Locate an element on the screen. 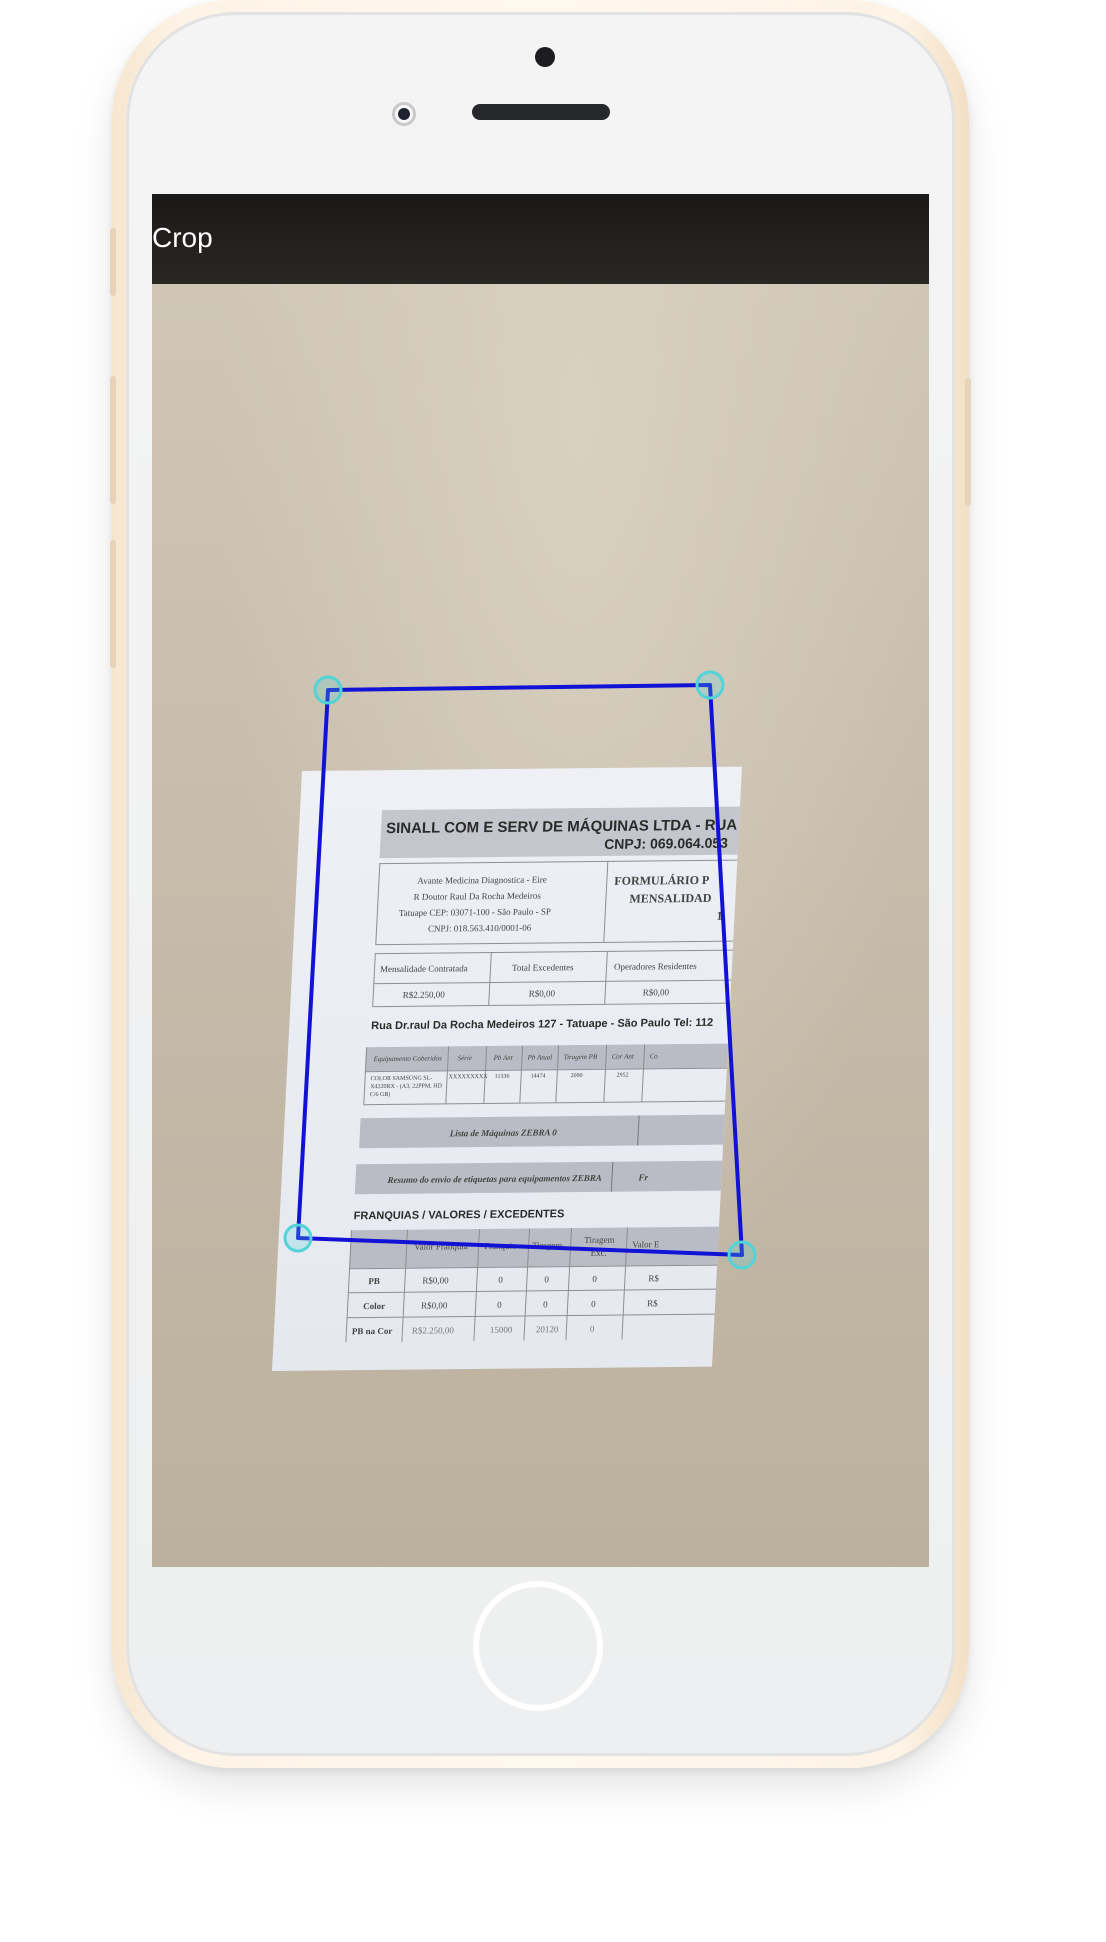 The image size is (1106, 1942). front-camera is located at coordinates (545, 57).